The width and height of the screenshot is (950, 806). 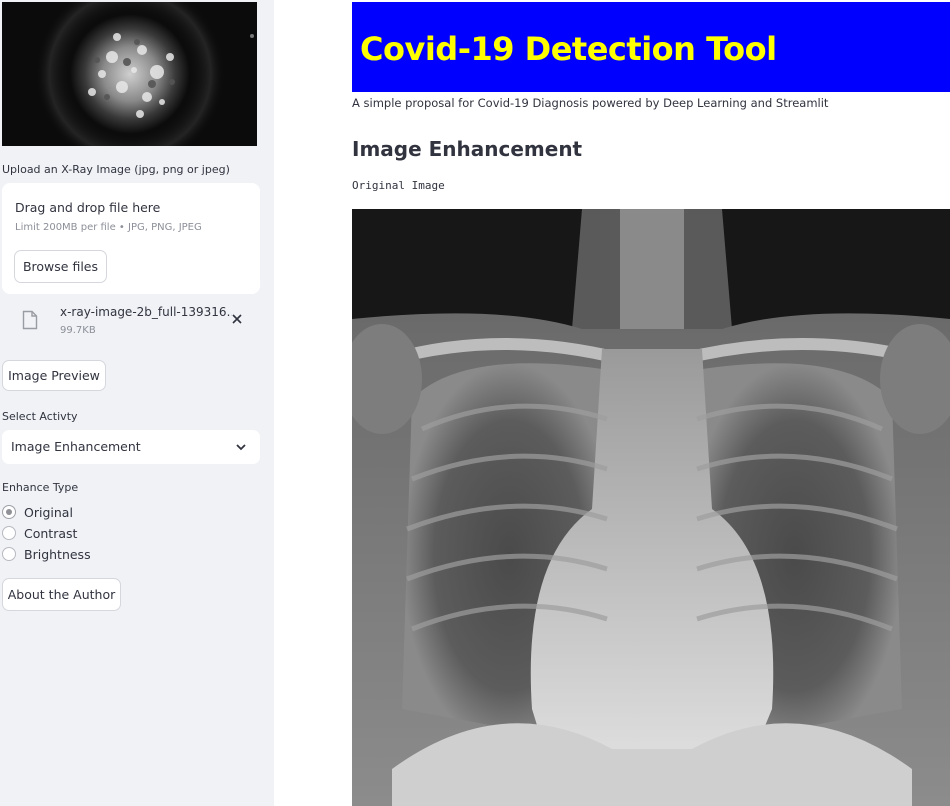 I want to click on chevron-down-icon, so click(x=241, y=447).